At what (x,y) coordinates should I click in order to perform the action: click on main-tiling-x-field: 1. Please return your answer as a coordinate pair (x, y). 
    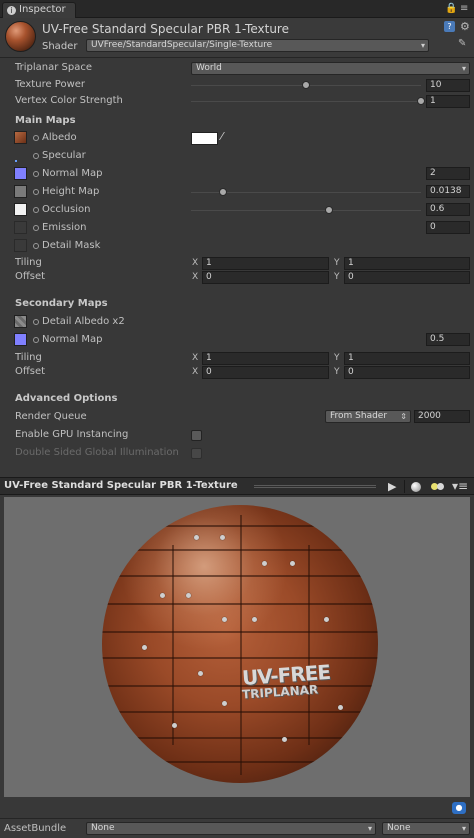
    Looking at the image, I should click on (265, 263).